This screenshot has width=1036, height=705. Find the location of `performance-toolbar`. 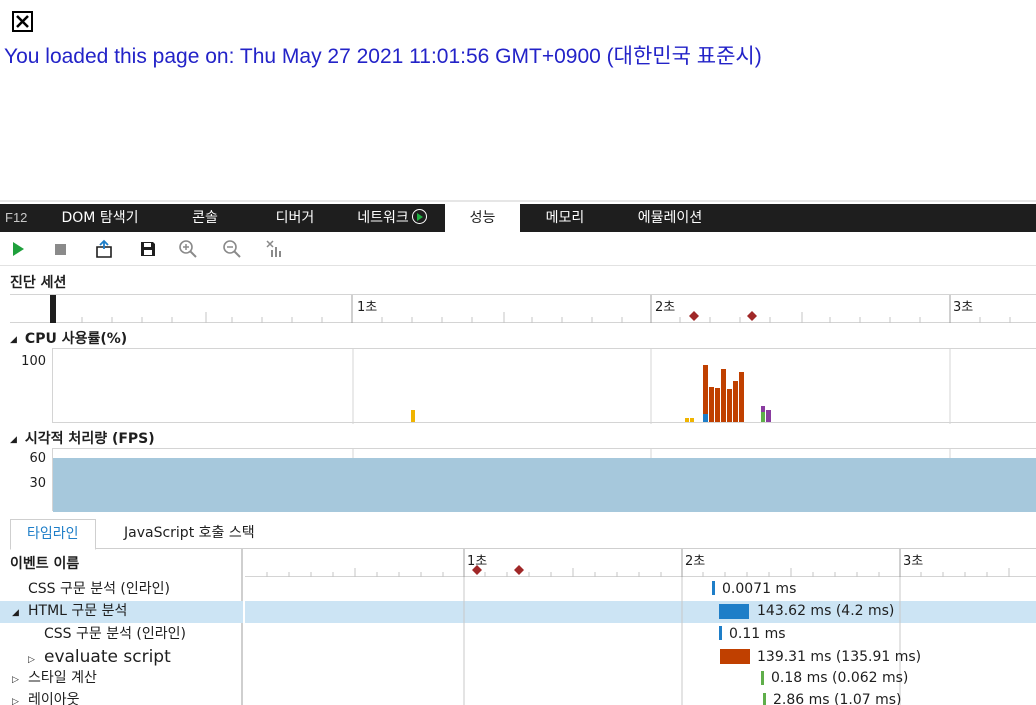

performance-toolbar is located at coordinates (518, 249).